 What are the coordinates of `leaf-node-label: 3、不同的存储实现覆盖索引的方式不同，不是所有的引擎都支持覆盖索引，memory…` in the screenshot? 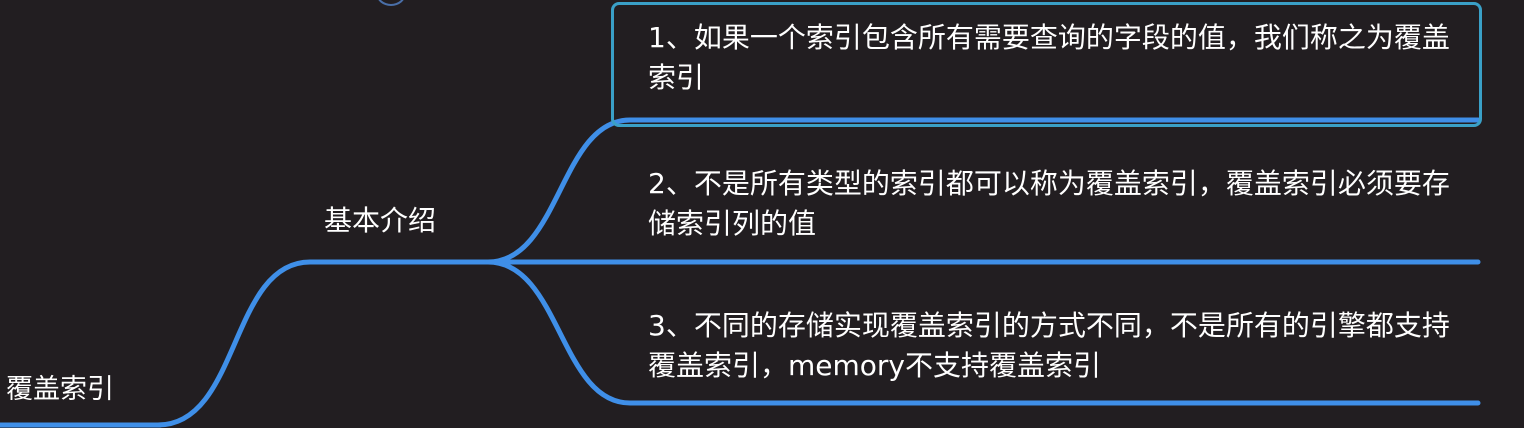 It's located at (1049, 345).